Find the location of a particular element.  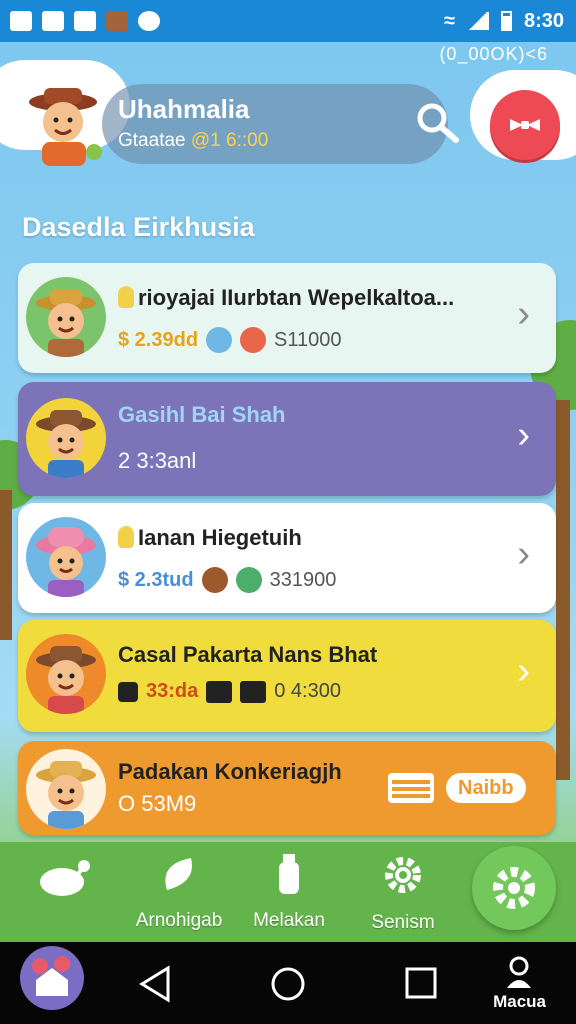

nav-label: Senism is located at coordinates (403, 922).